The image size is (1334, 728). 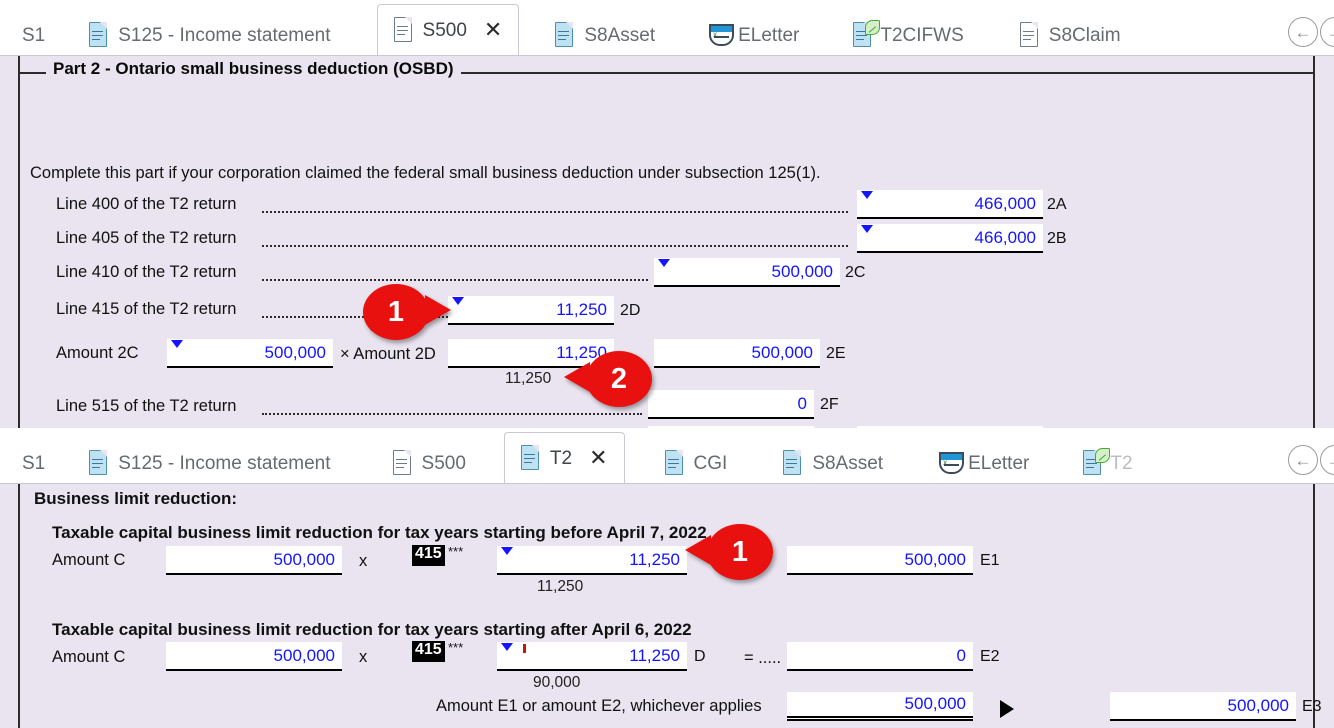 What do you see at coordinates (89, 657) in the screenshot?
I see `amount-c-label-e2: Amount C` at bounding box center [89, 657].